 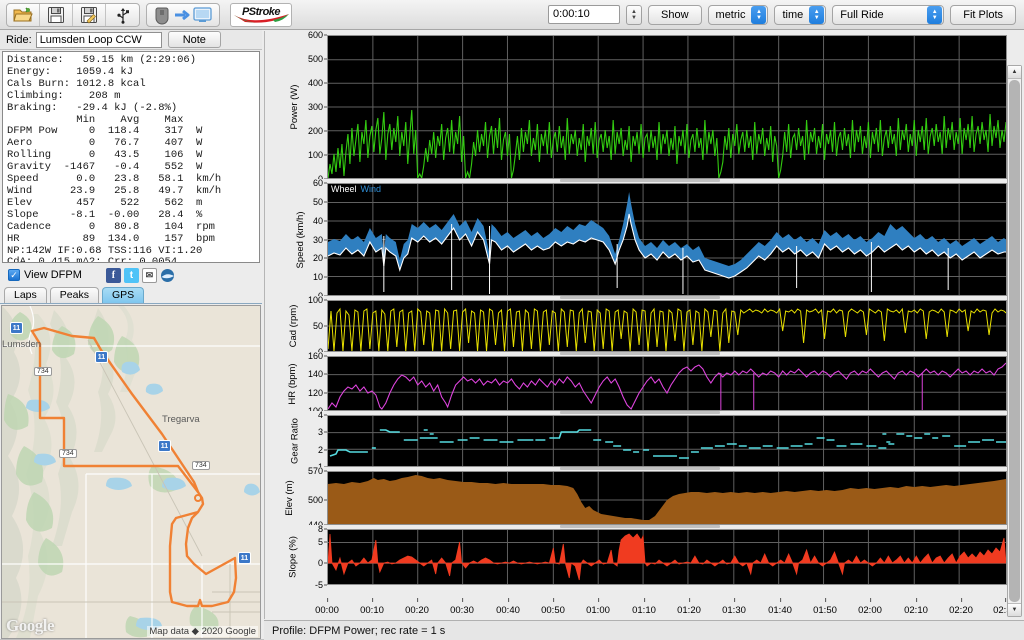 I want to click on slope-series-svg, so click(x=667, y=557).